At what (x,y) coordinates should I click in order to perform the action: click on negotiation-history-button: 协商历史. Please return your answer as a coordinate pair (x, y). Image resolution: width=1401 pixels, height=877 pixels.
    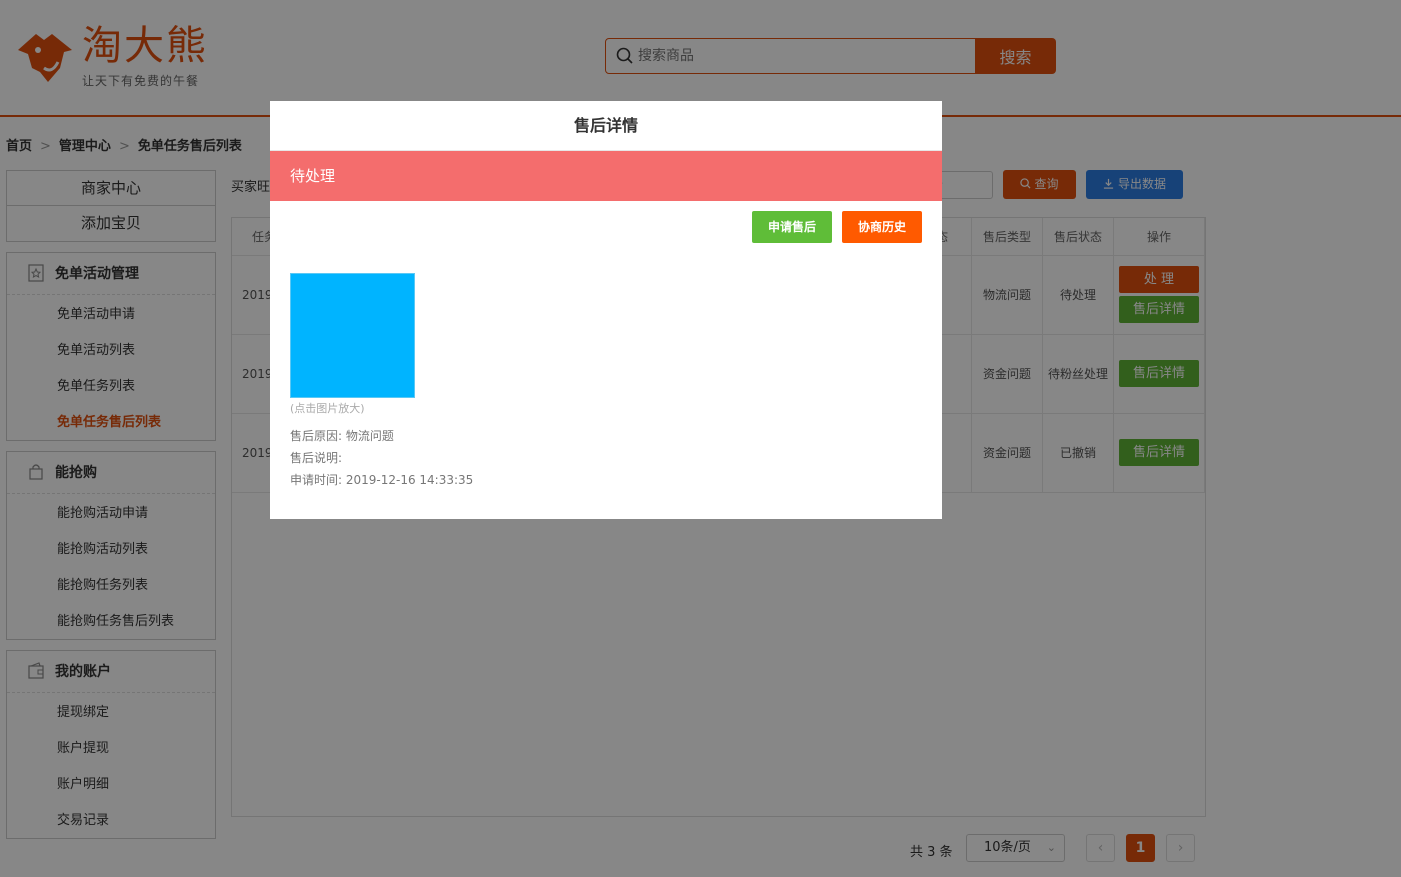
    Looking at the image, I should click on (882, 227).